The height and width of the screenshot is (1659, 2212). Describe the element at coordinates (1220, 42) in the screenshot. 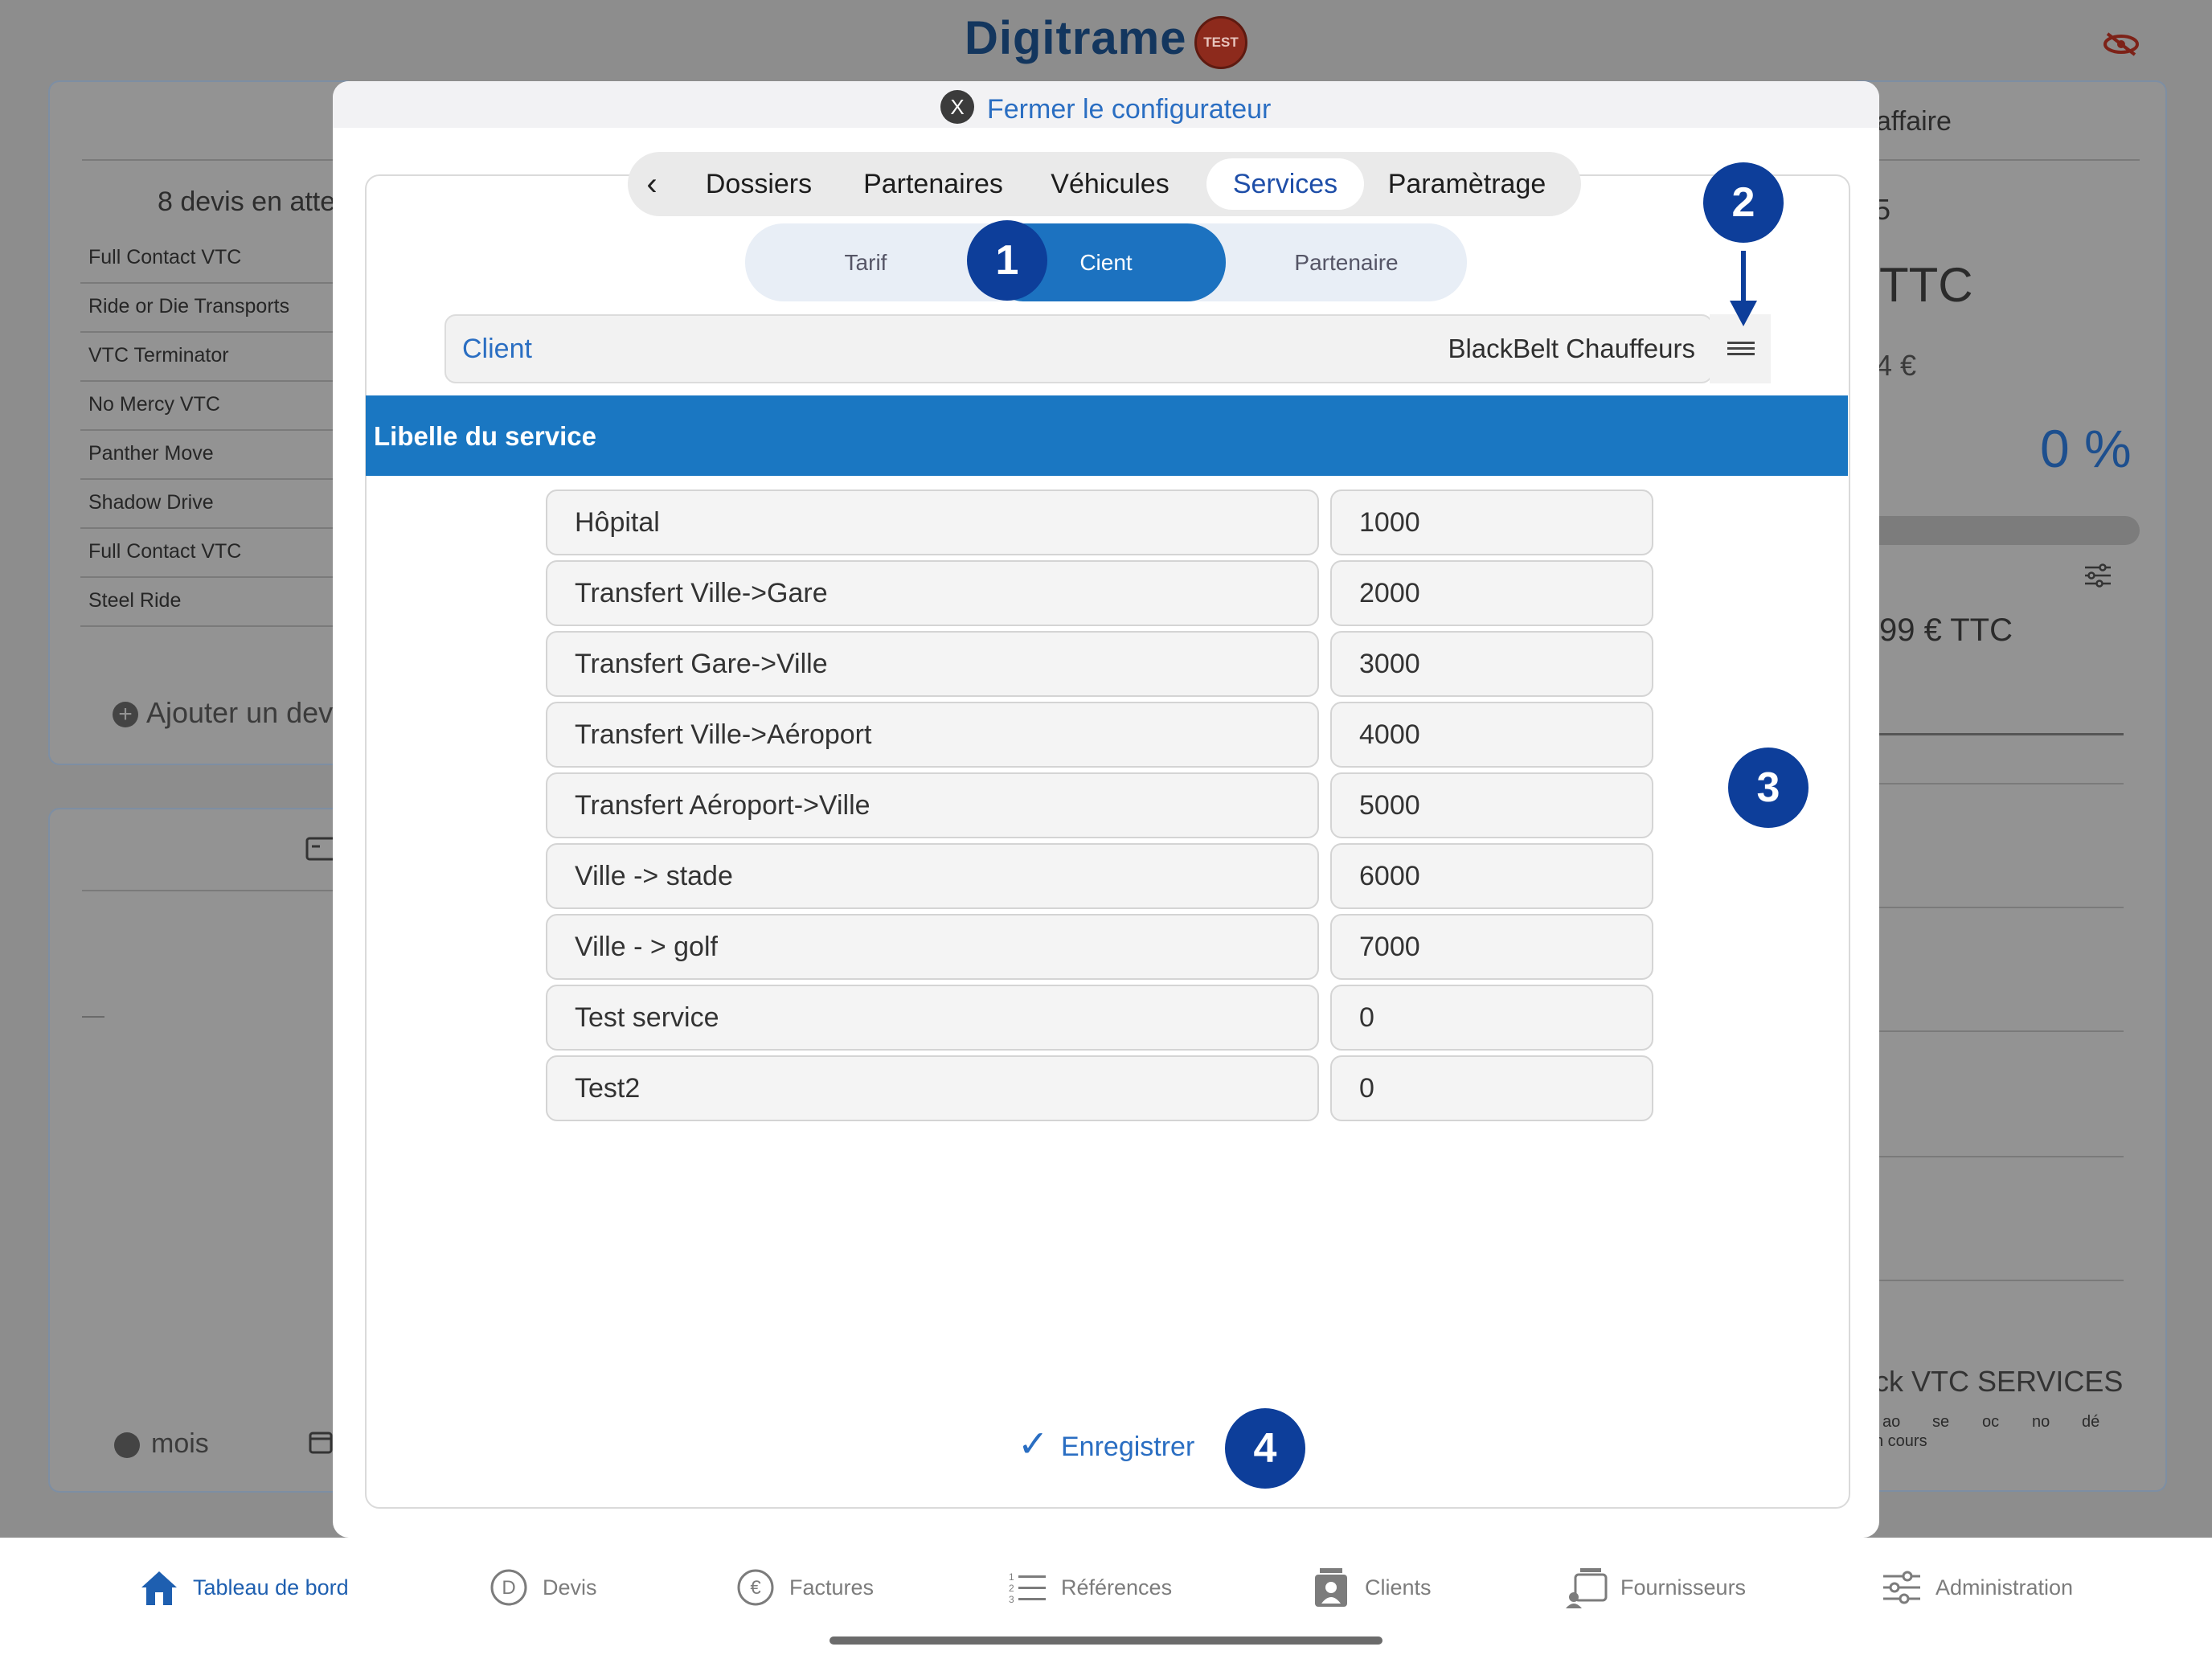

I see `test-badge: TEST` at that location.